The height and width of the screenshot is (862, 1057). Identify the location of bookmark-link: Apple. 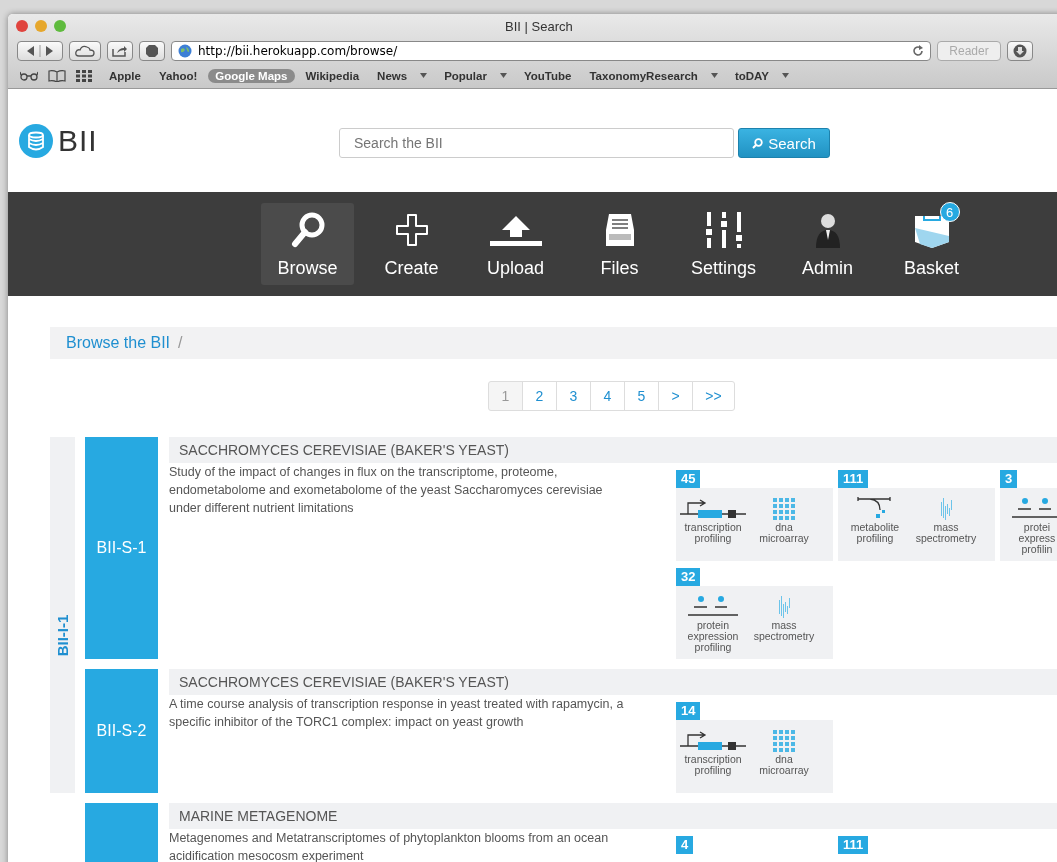
(125, 76).